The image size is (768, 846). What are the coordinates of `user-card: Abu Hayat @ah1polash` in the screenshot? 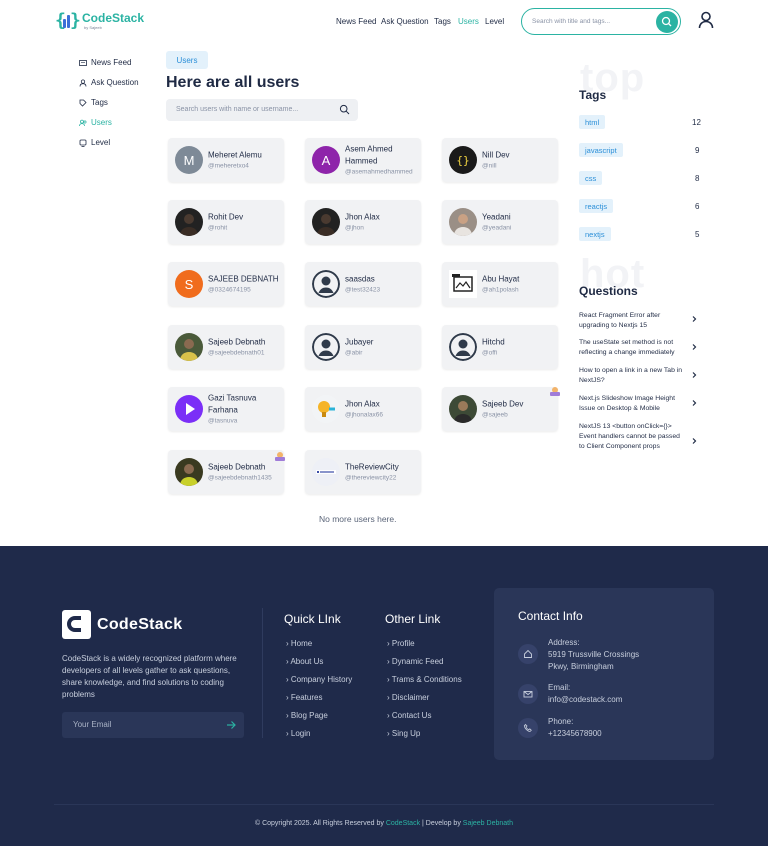 It's located at (500, 284).